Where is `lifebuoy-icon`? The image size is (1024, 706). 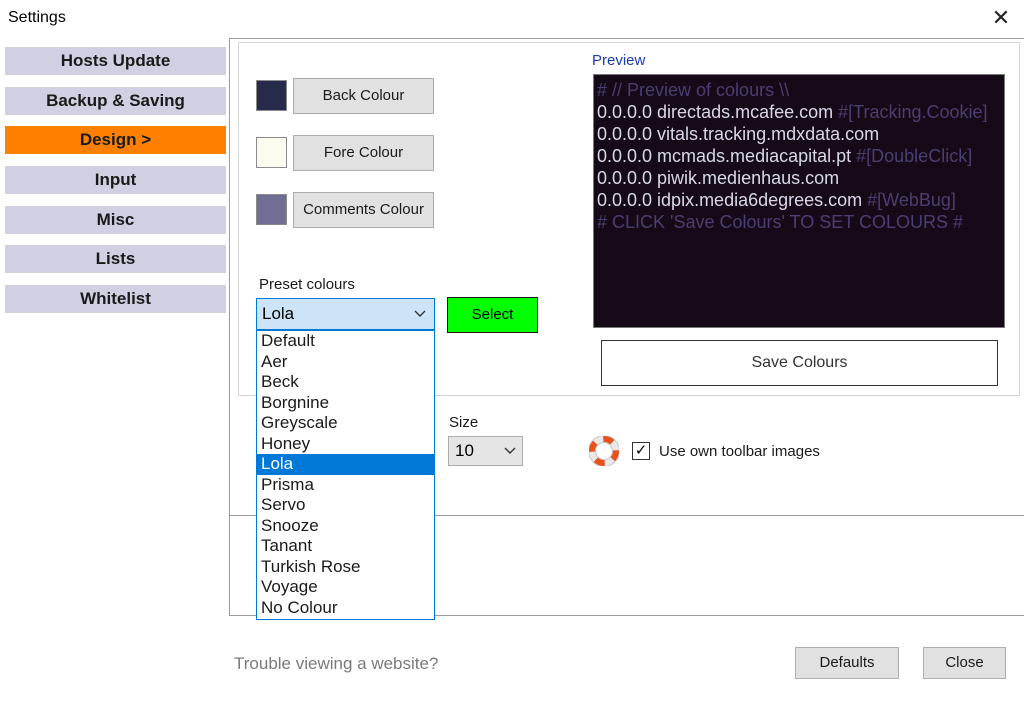
lifebuoy-icon is located at coordinates (604, 451).